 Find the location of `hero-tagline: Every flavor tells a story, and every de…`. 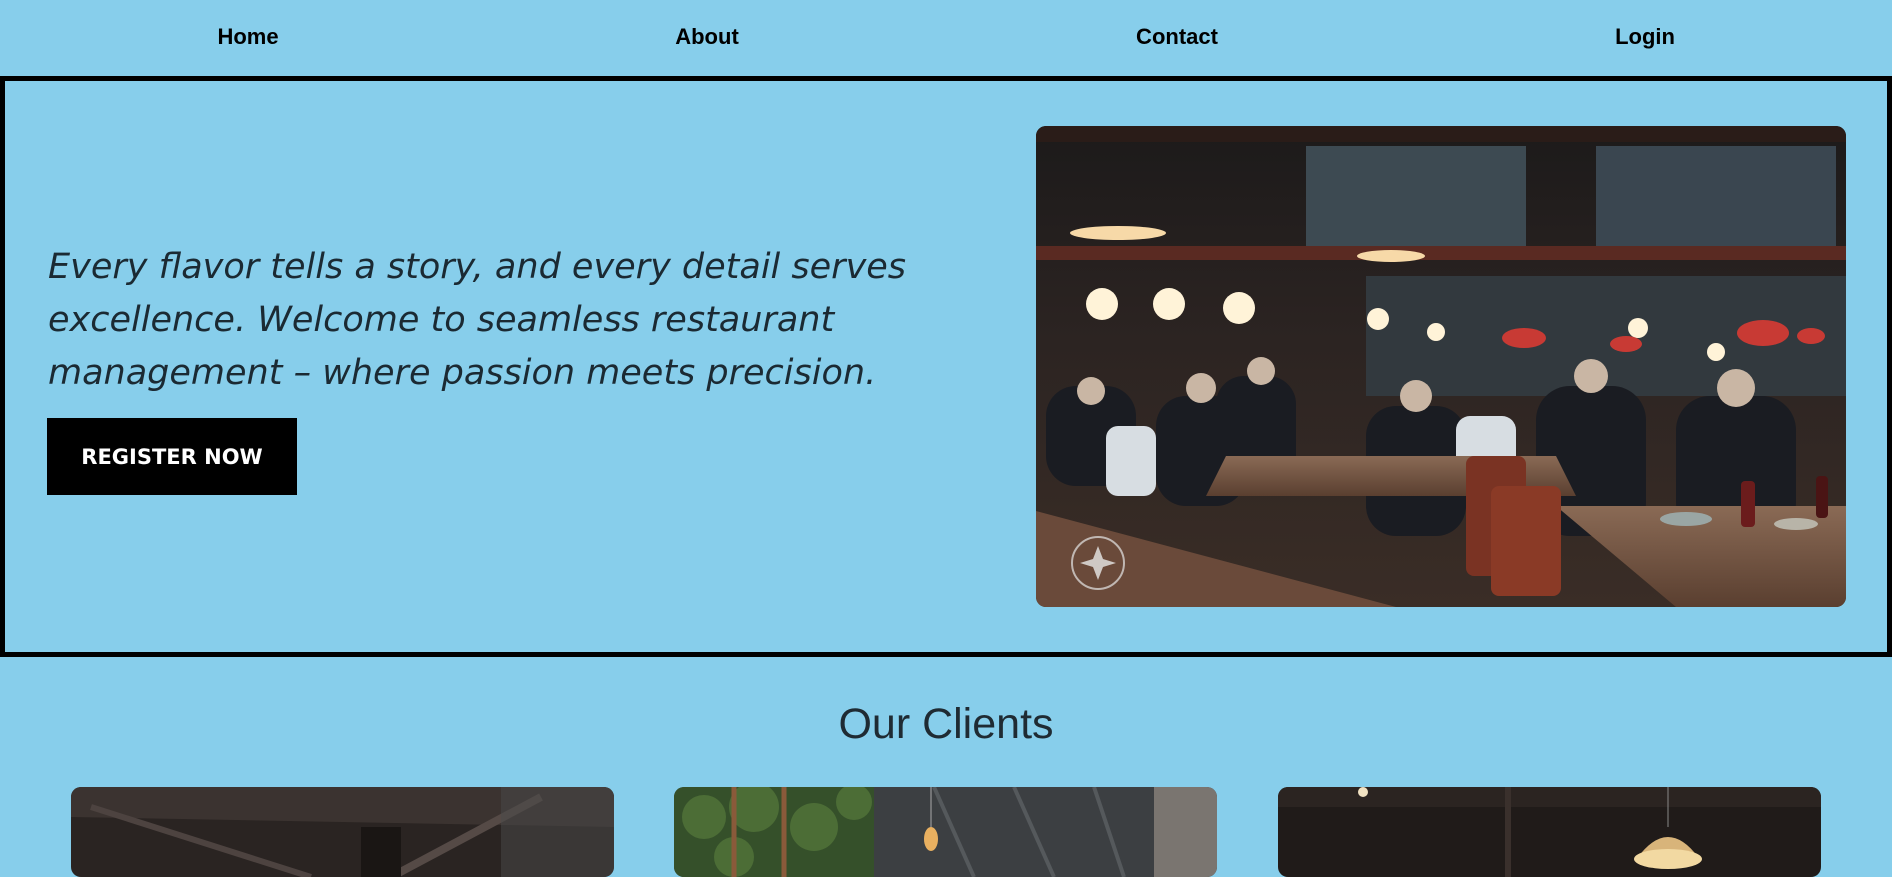

hero-tagline: Every flavor tells a story, and every de… is located at coordinates (477, 320).